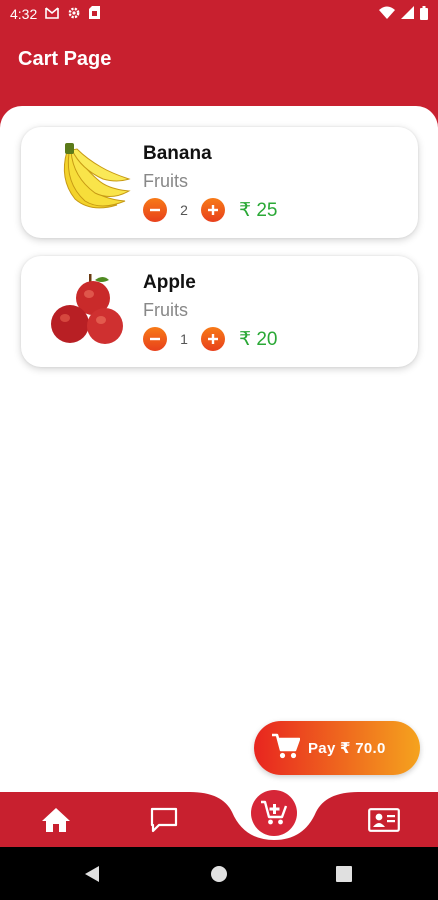 Image resolution: width=438 pixels, height=900 pixels. Describe the element at coordinates (219, 311) in the screenshot. I see `cart-item-card: Apple Fruits 1 ₹ 20` at that location.